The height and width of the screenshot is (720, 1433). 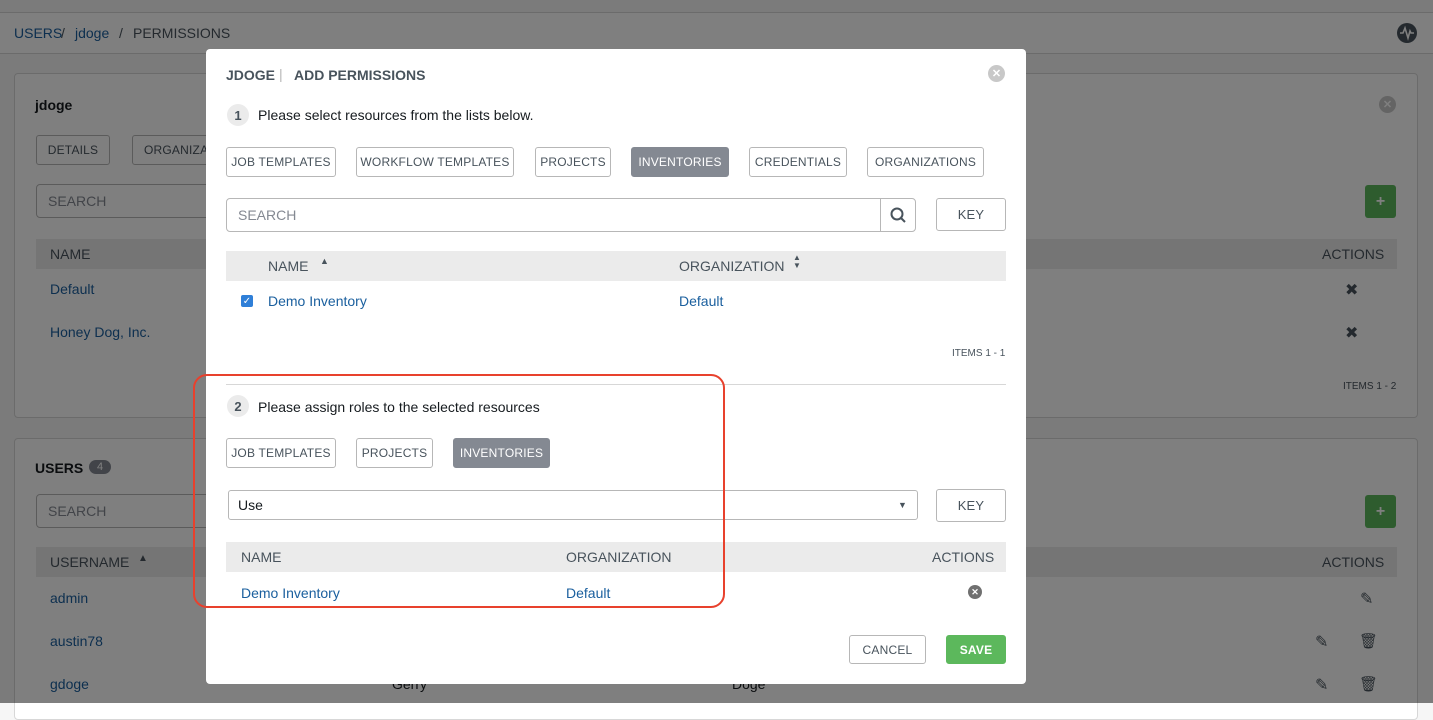 I want to click on remove-icon: ✕, so click(x=975, y=592).